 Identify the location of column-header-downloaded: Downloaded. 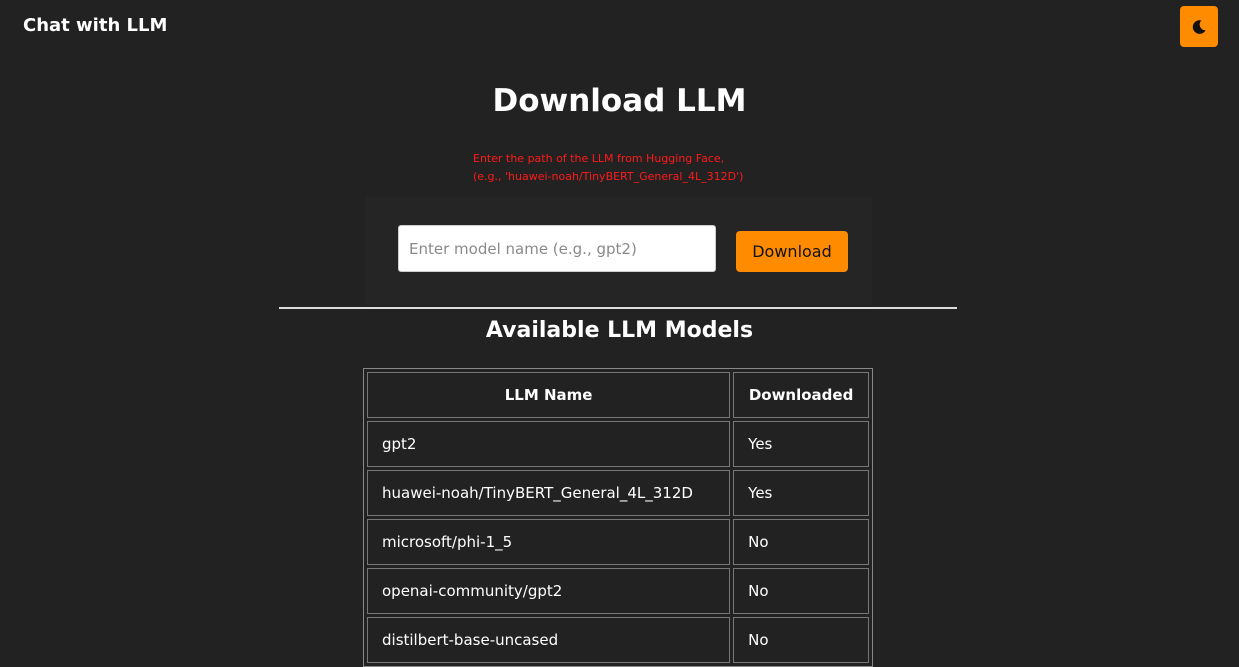
(801, 395).